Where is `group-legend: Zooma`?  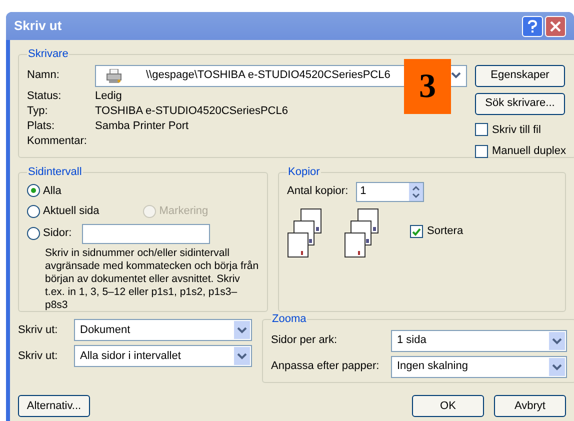 group-legend: Zooma is located at coordinates (289, 319).